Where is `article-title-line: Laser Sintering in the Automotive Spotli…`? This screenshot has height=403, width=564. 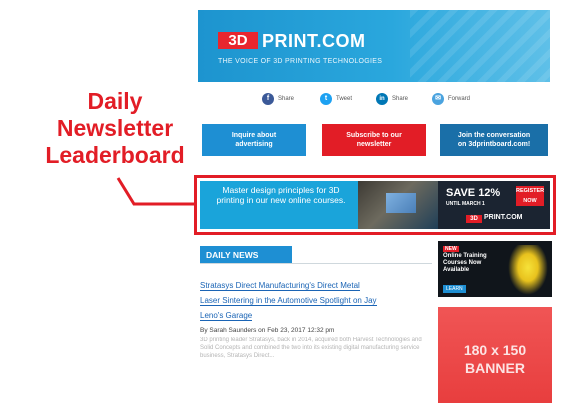
article-title-line: Laser Sintering in the Automotive Spotli… is located at coordinates (288, 301).